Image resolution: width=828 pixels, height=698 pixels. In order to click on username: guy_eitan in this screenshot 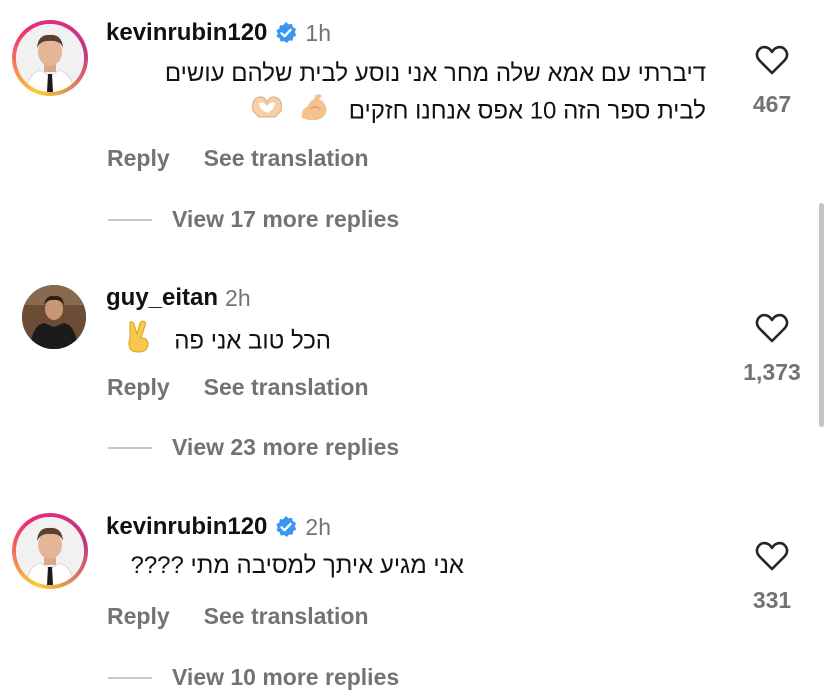, I will do `click(162, 298)`.